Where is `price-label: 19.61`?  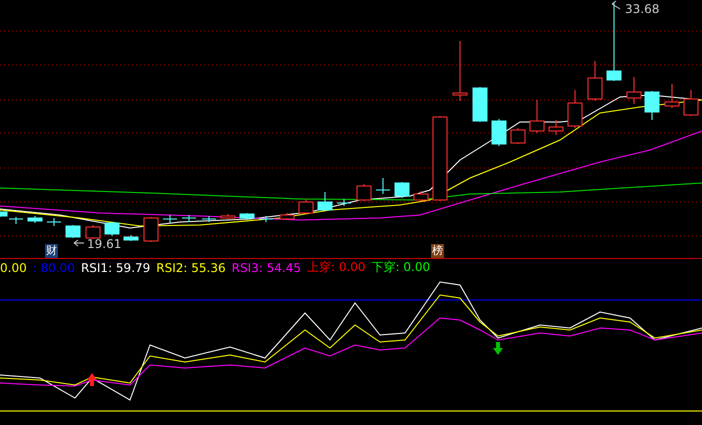
price-label: 19.61 is located at coordinates (104, 244).